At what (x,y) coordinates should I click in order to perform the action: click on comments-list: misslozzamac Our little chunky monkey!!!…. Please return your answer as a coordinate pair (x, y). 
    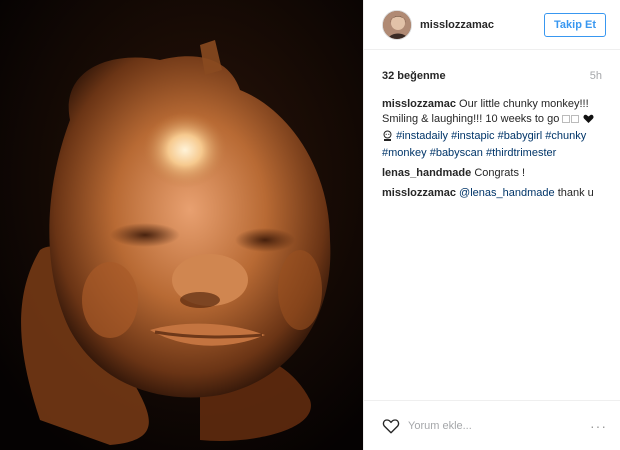
    Looking at the image, I should click on (494, 151).